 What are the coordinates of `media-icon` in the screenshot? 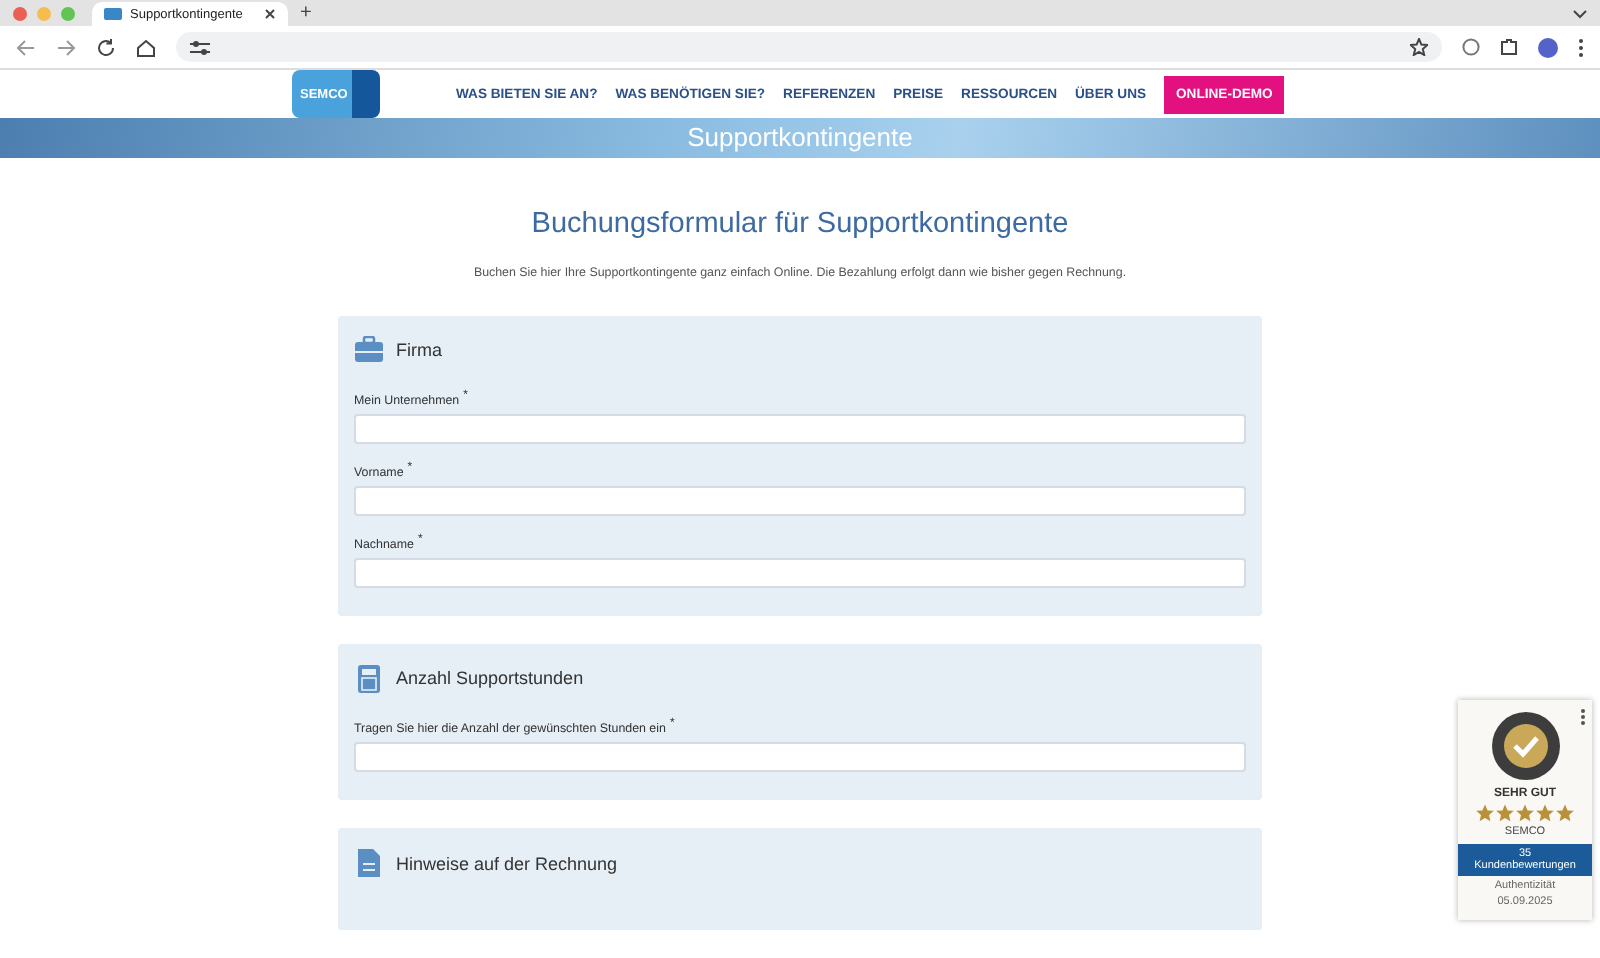 It's located at (1471, 47).